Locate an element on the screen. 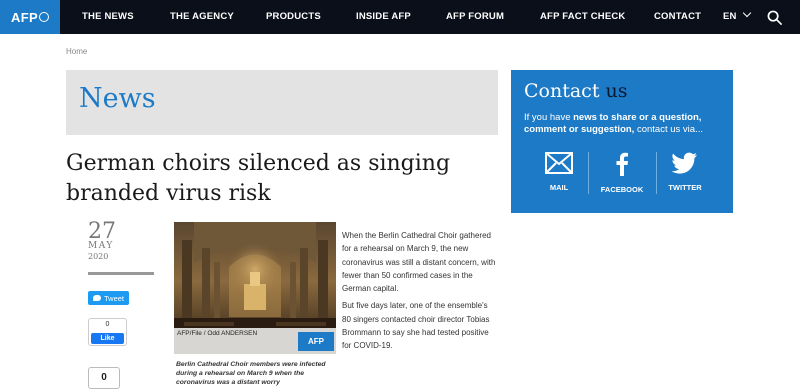  facebook-icon is located at coordinates (622, 164).